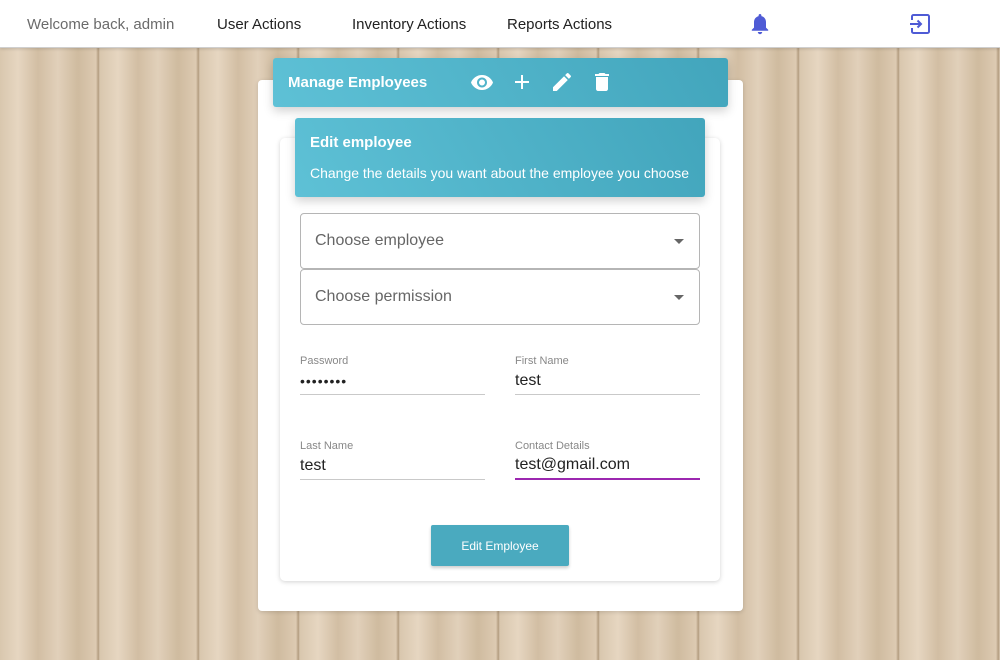 The width and height of the screenshot is (1000, 660). I want to click on password-label: Password, so click(324, 361).